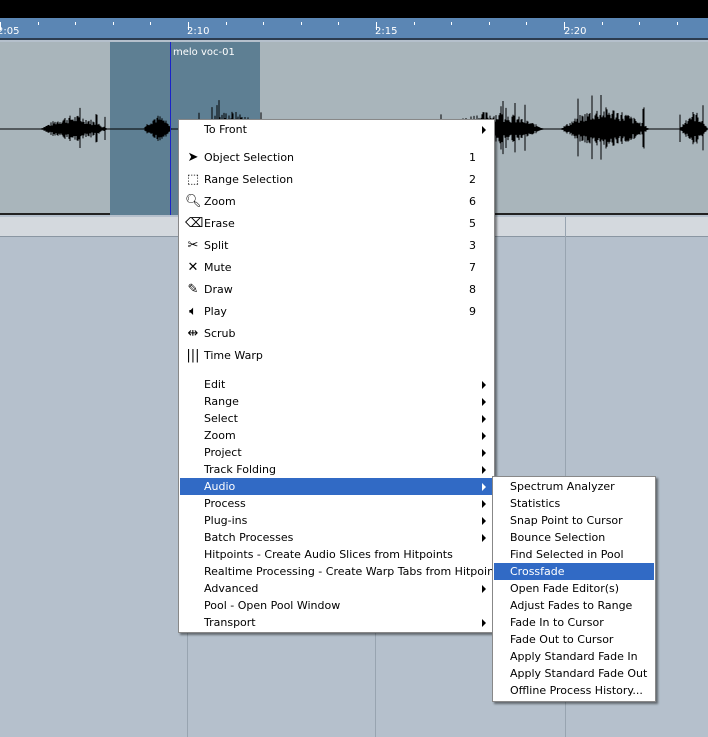 This screenshot has width=708, height=737. I want to click on menu-item-to-front: To Front, so click(336, 129).